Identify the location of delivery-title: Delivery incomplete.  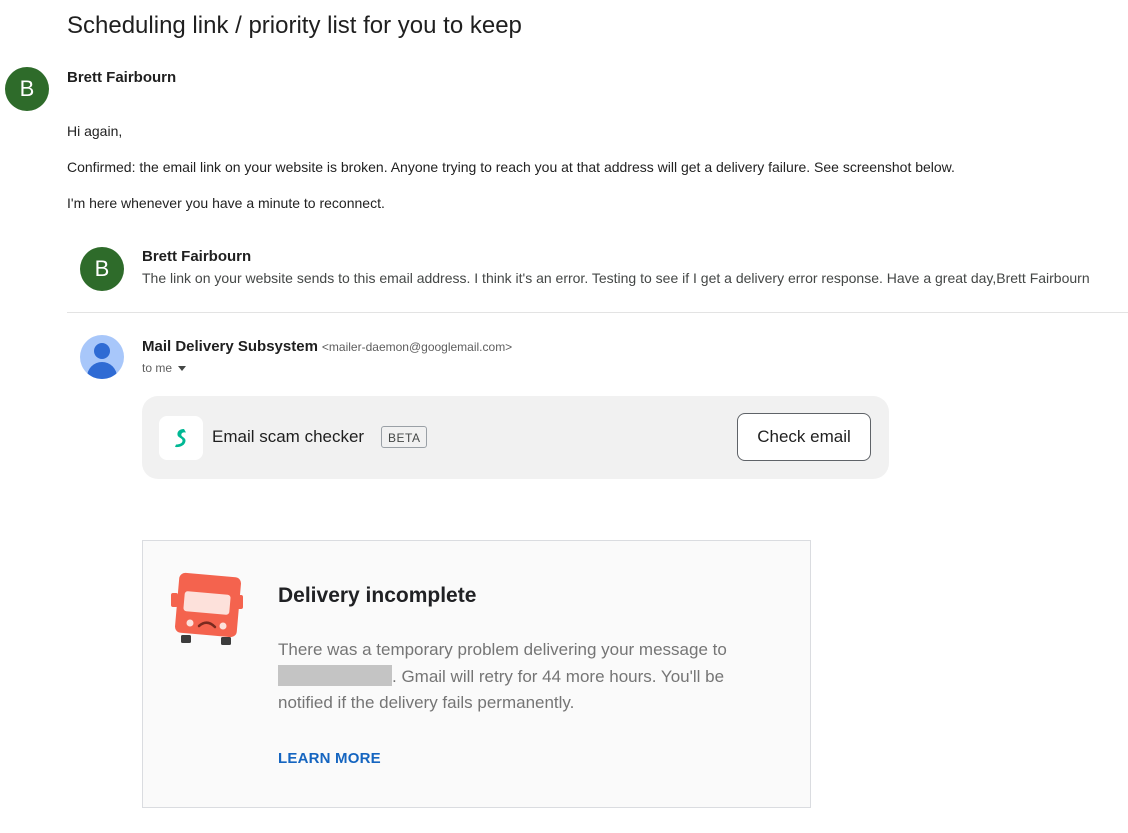
(377, 595).